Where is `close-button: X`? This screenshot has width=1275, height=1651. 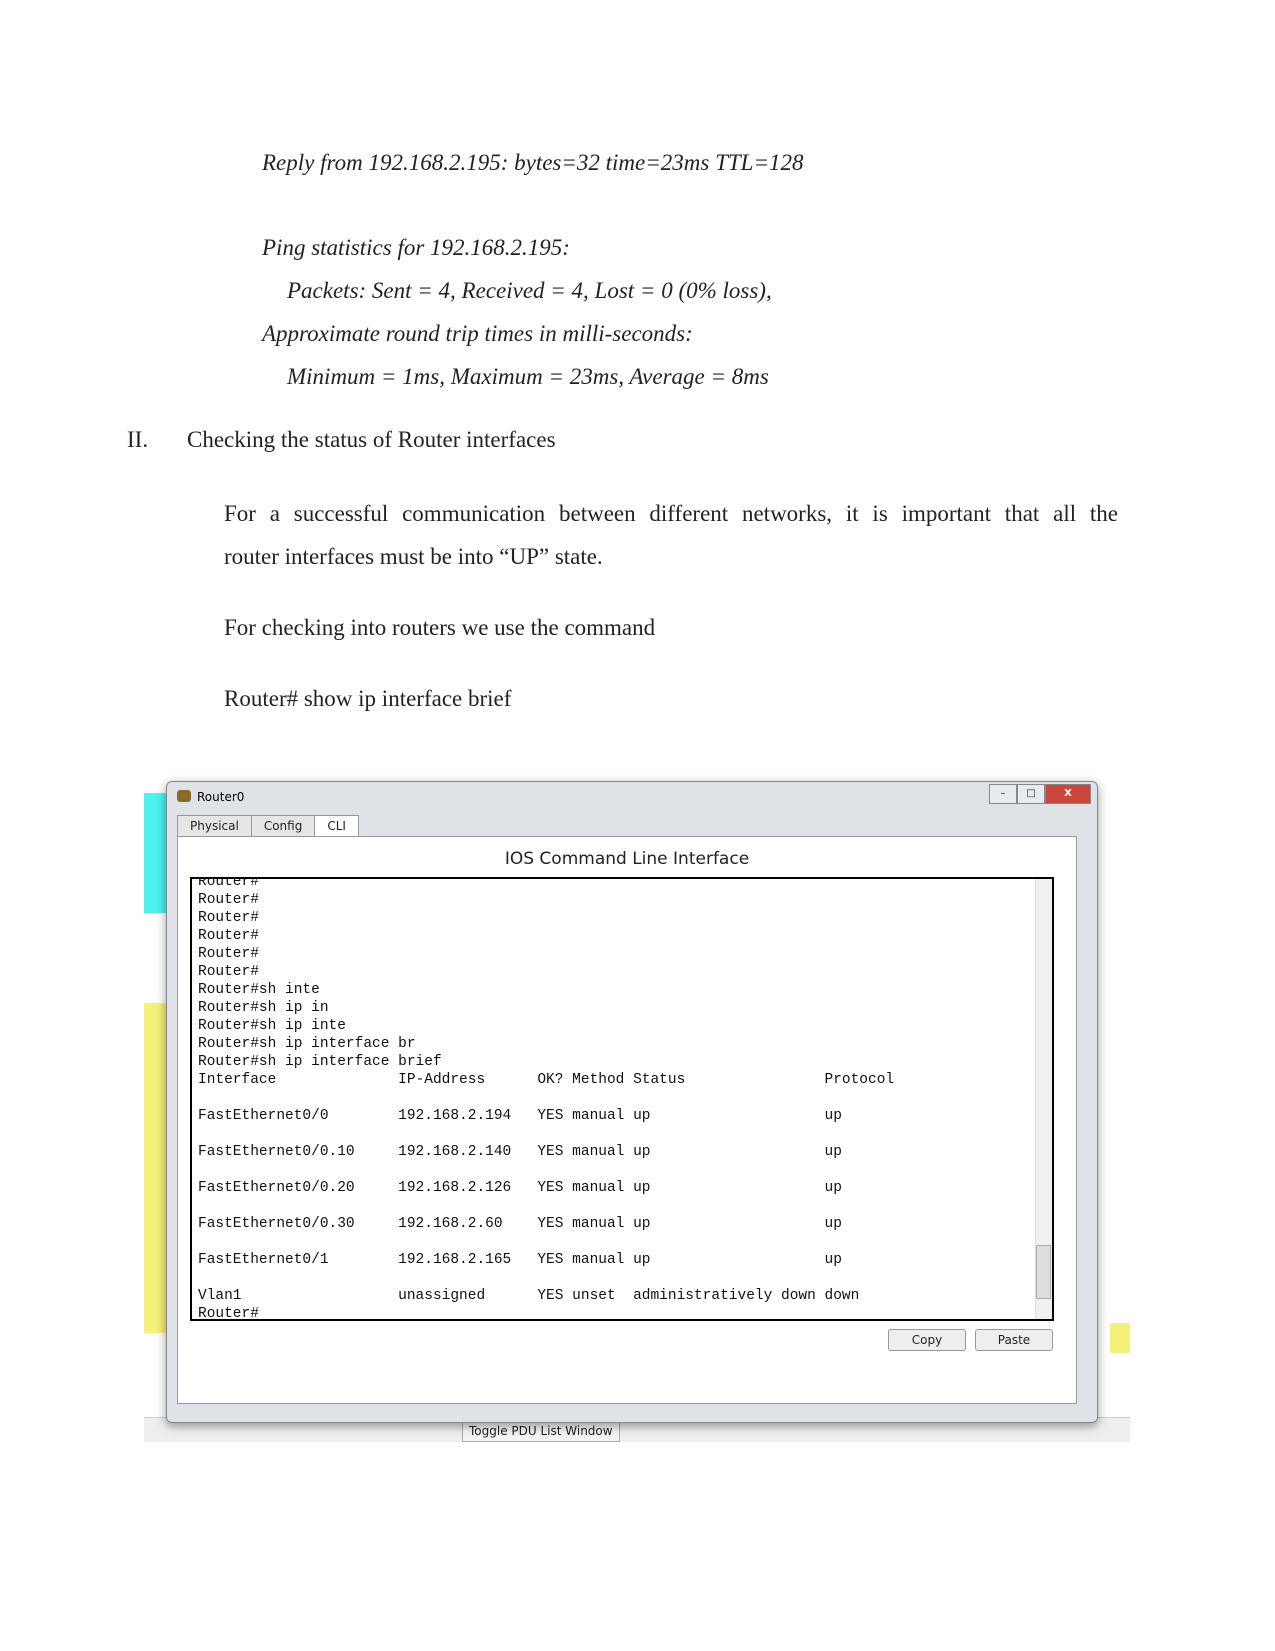
close-button: X is located at coordinates (1068, 794).